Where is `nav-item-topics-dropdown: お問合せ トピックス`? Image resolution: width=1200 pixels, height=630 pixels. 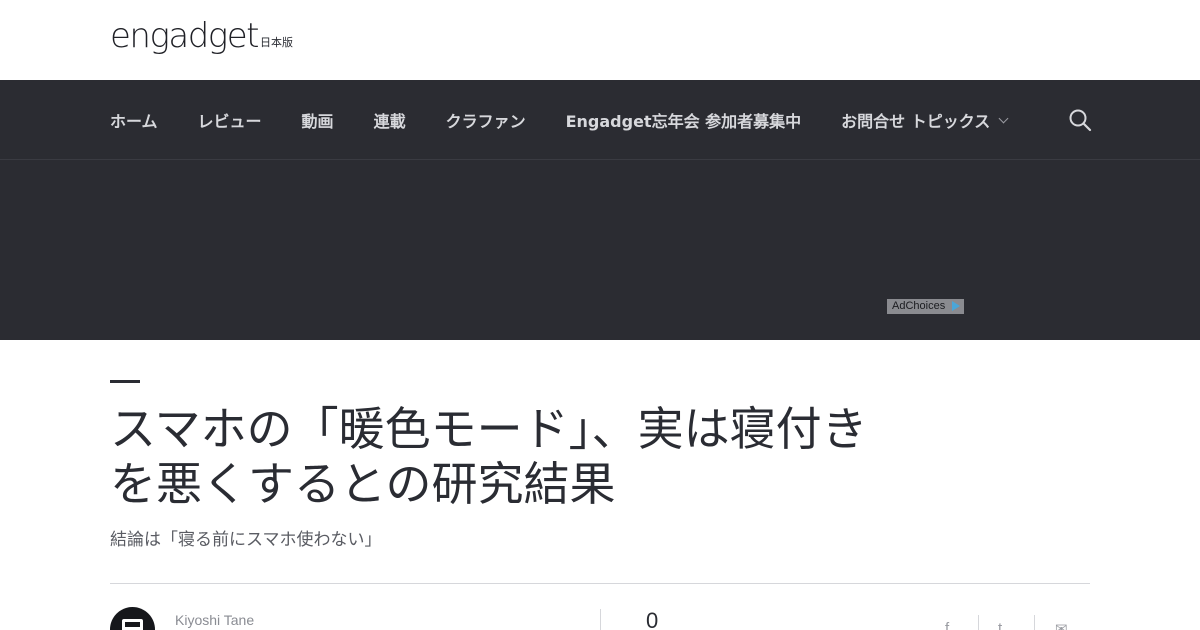 nav-item-topics-dropdown: お問合せ トピックス is located at coordinates (925, 120).